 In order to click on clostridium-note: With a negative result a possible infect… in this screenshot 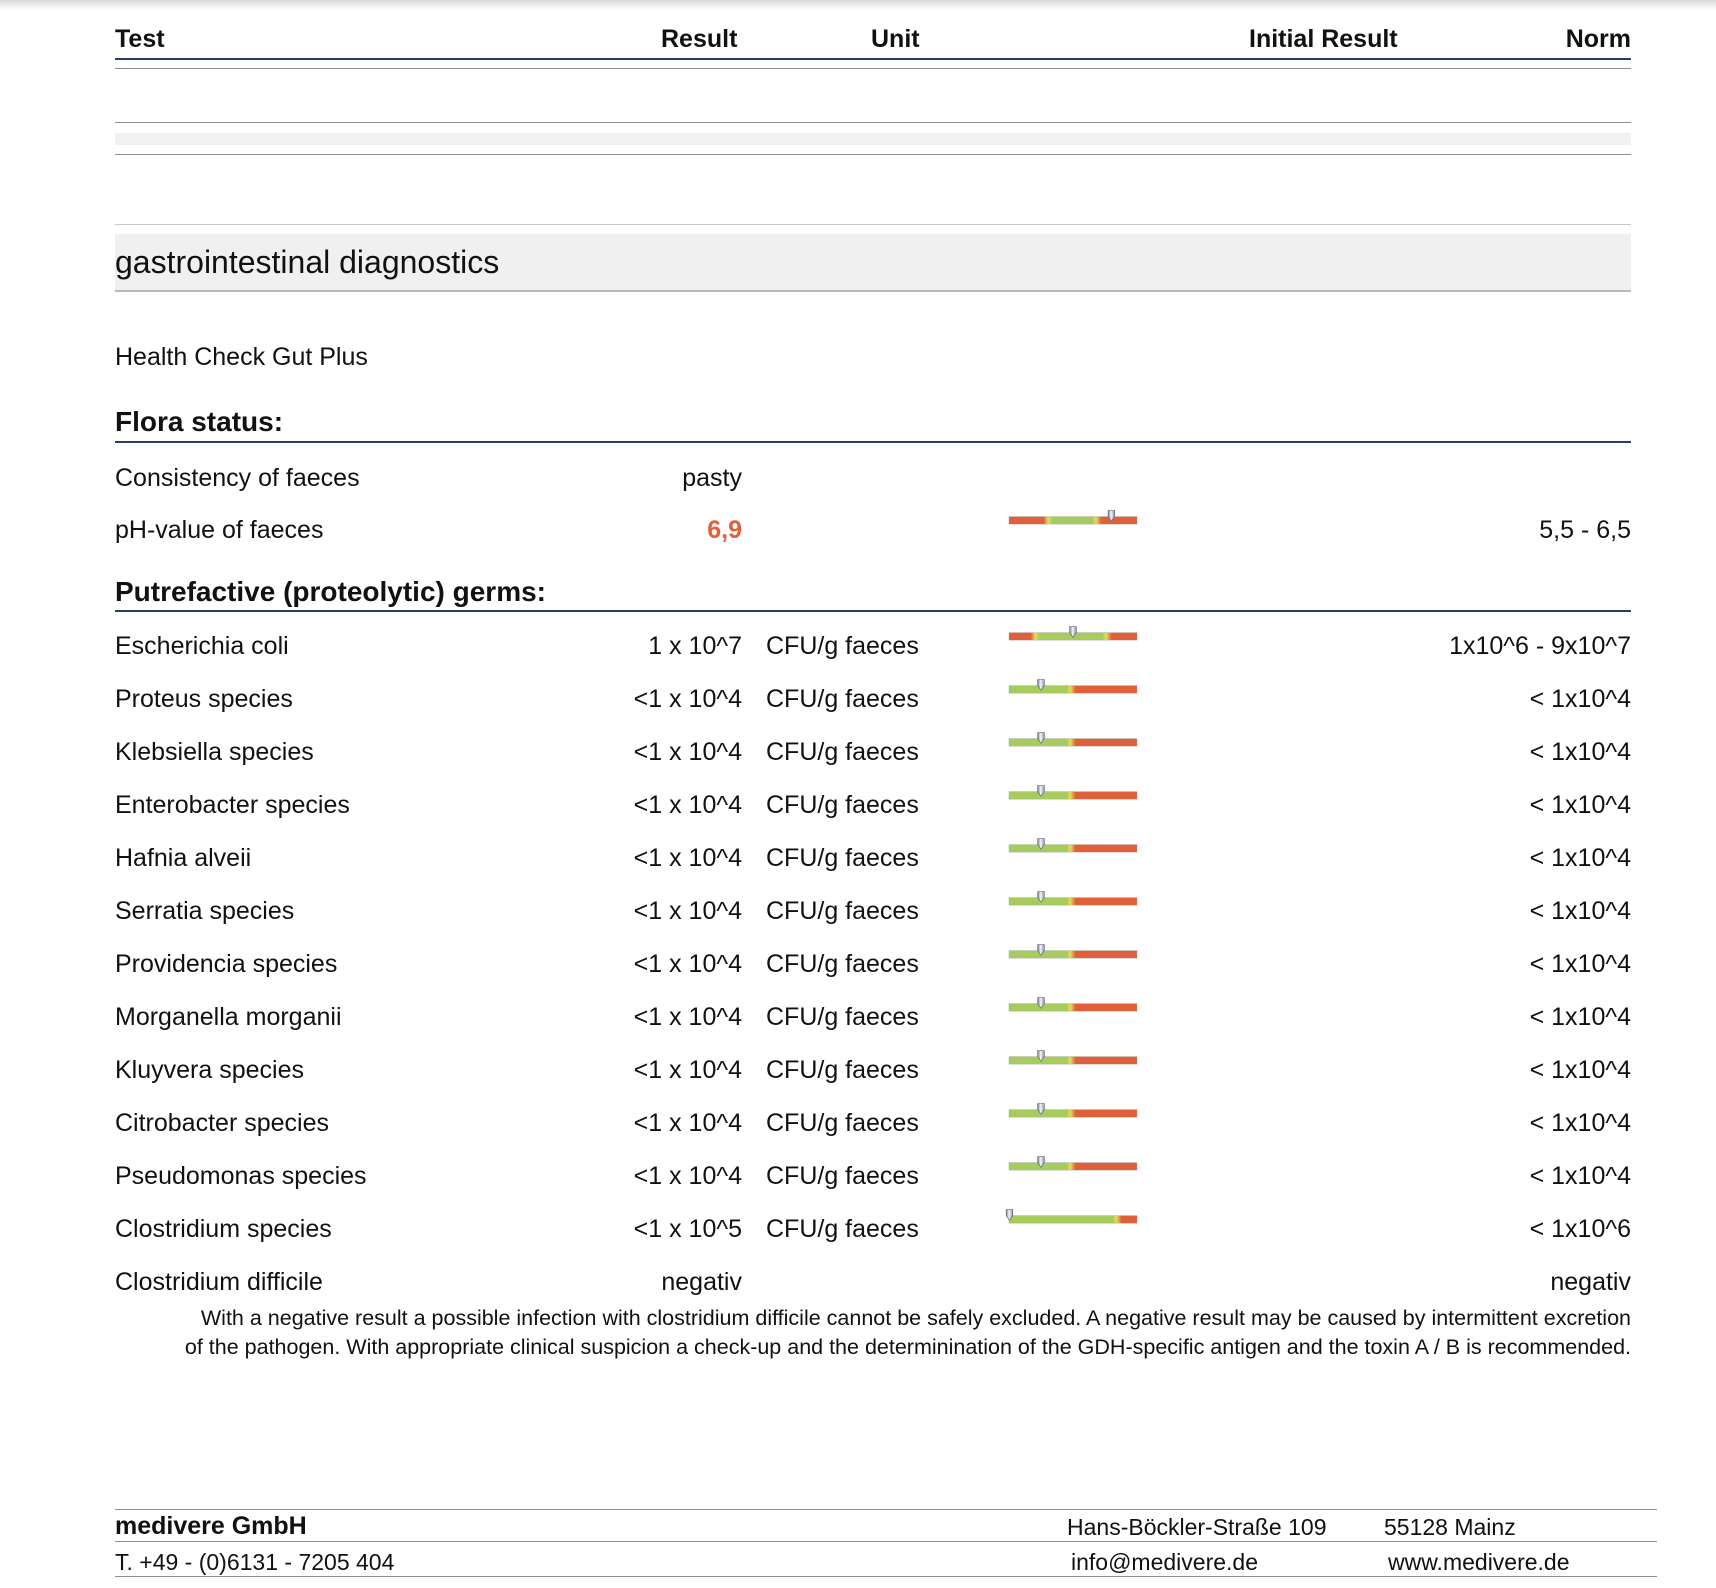, I will do `click(873, 1333)`.